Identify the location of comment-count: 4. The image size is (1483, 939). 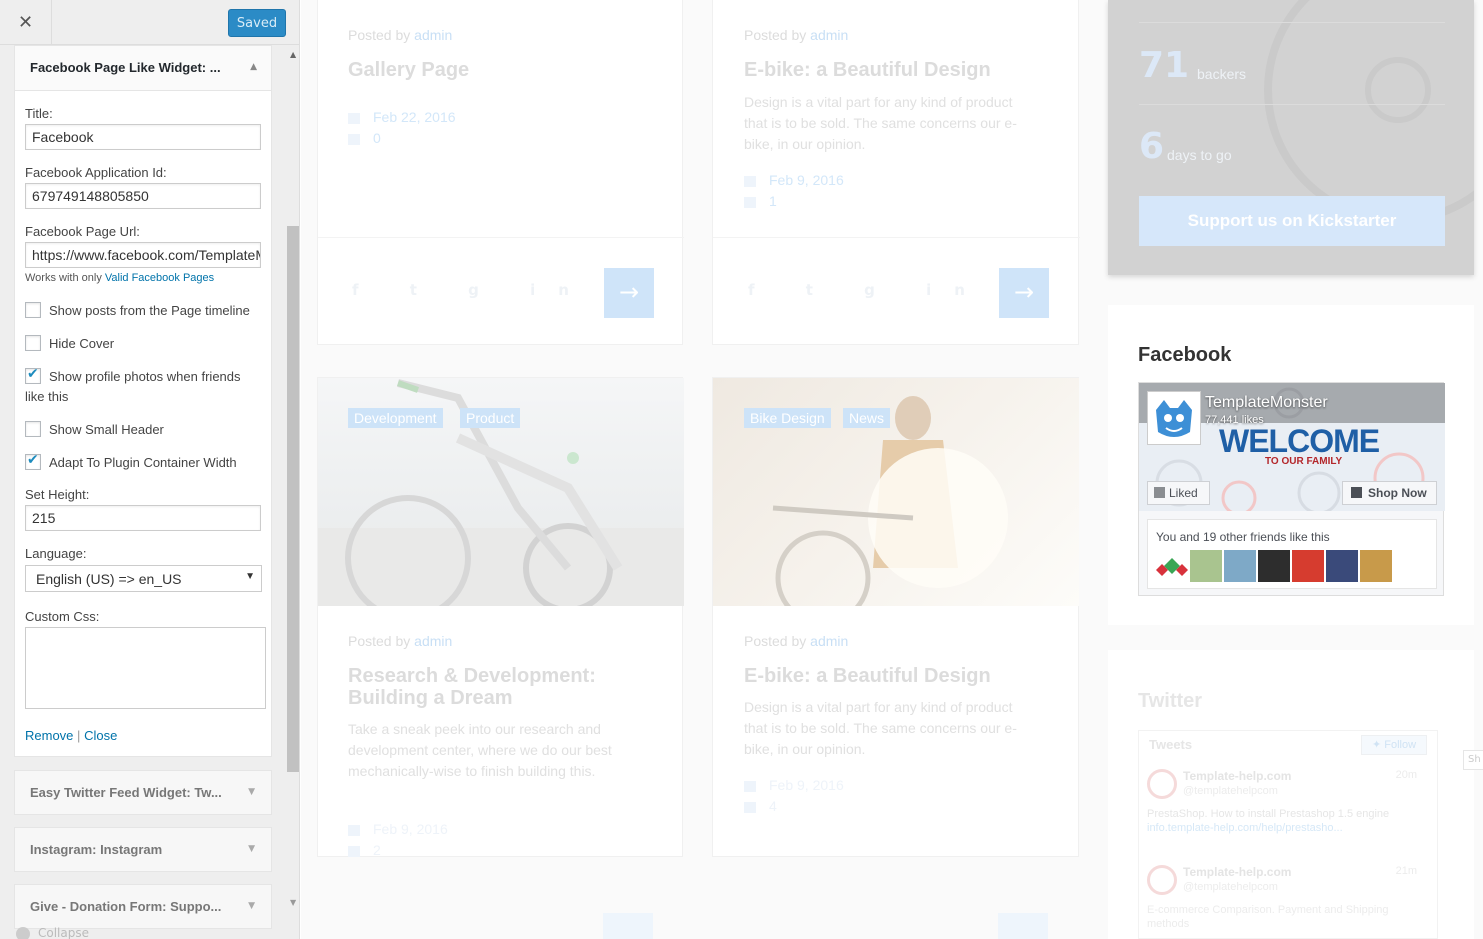
(773, 806).